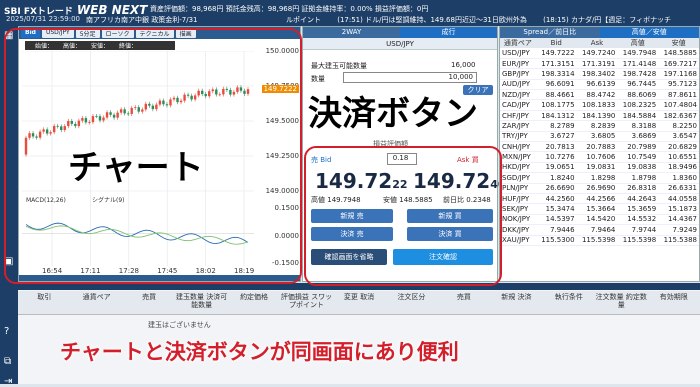 The height and width of the screenshot is (387, 700). What do you see at coordinates (550, 32) in the screenshot?
I see `tab-spread: Spread／前日比` at bounding box center [550, 32].